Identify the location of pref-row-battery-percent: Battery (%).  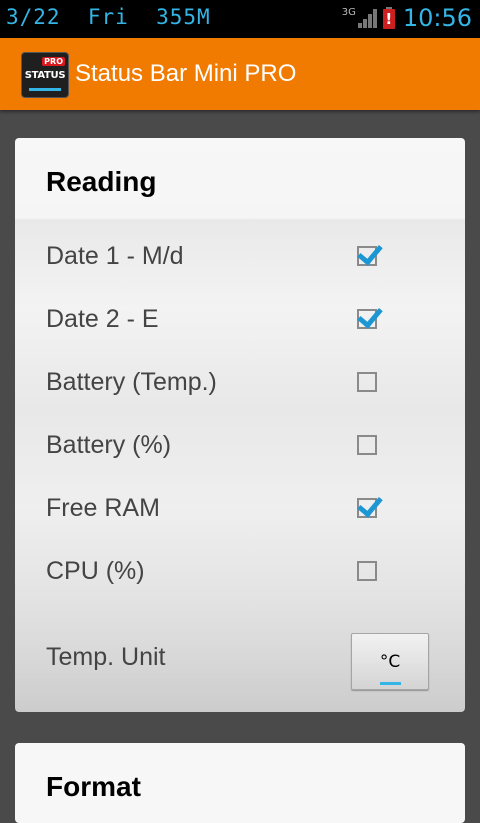
(240, 446).